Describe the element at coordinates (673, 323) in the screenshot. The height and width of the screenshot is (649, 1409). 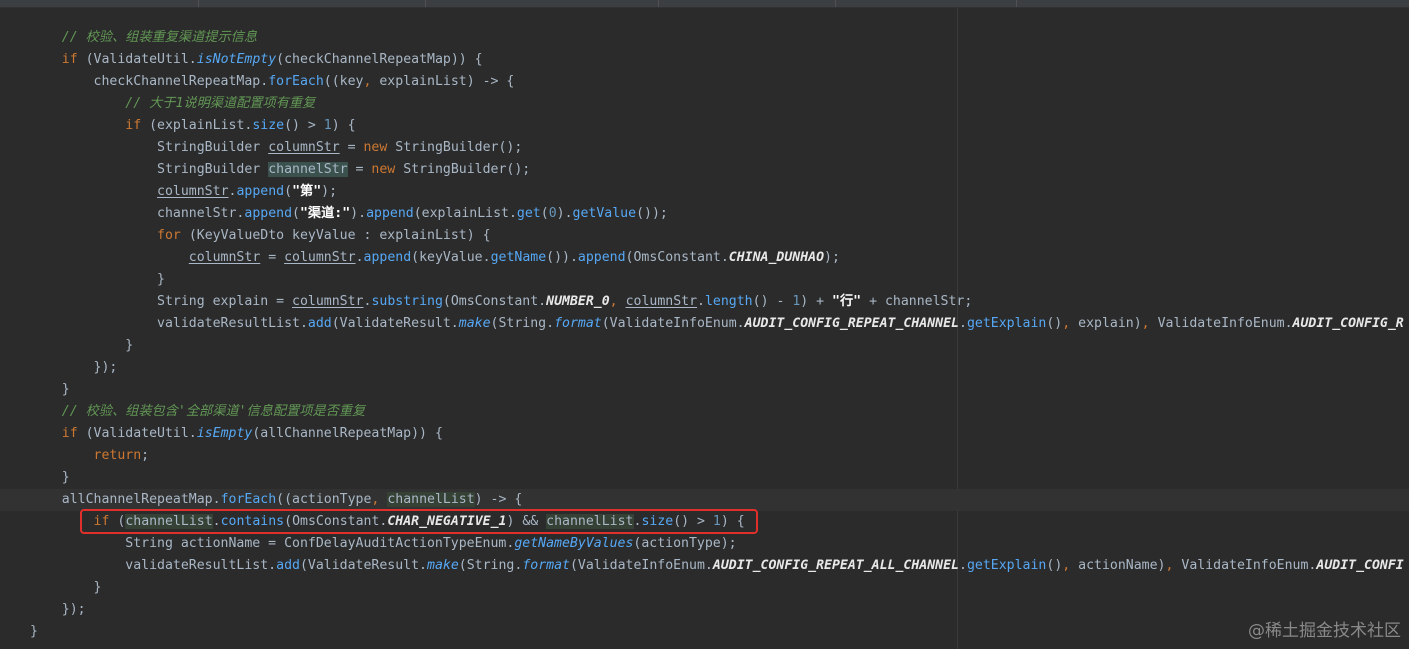
I see `code-token: (ValidateInfoEnum.` at that location.